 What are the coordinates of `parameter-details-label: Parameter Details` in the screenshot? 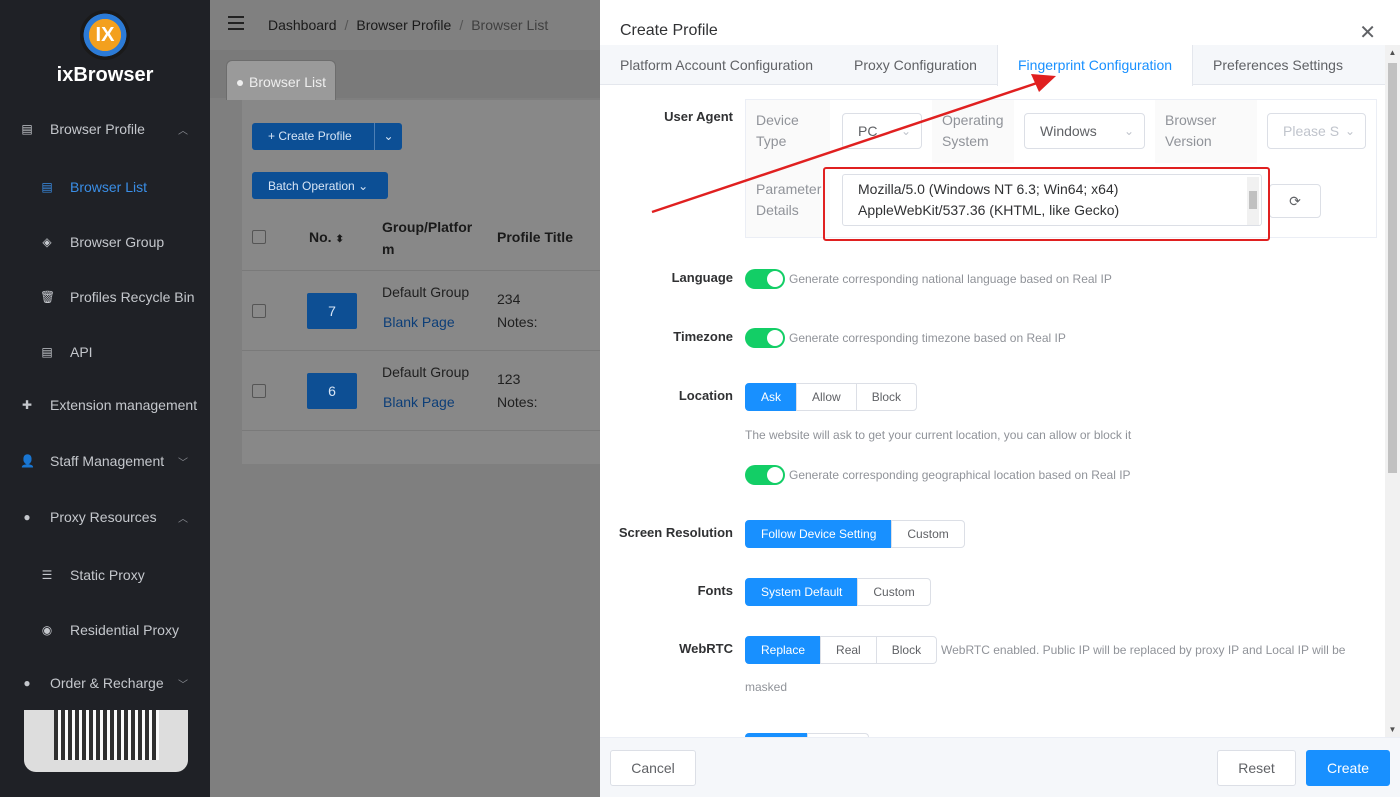 It's located at (788, 200).